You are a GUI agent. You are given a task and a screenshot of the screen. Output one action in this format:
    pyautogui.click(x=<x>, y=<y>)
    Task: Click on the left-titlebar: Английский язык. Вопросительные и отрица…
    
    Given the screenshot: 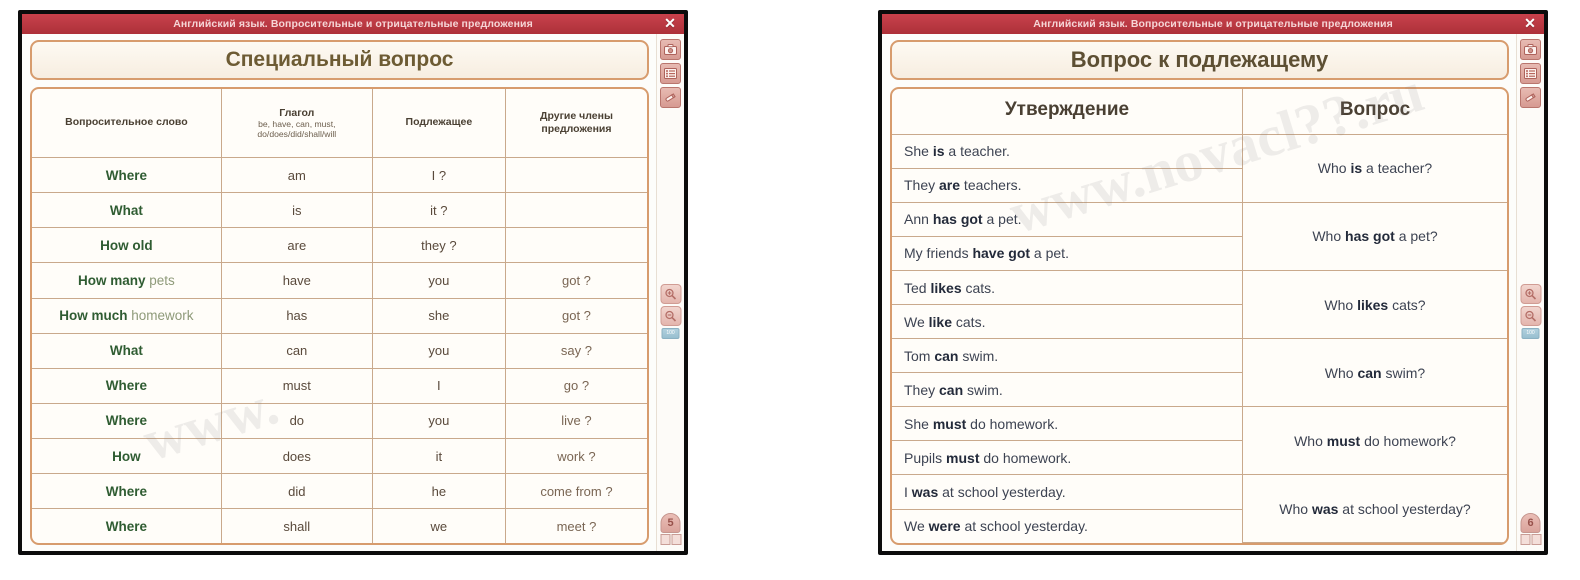 What is the action you would take?
    pyautogui.click(x=353, y=24)
    